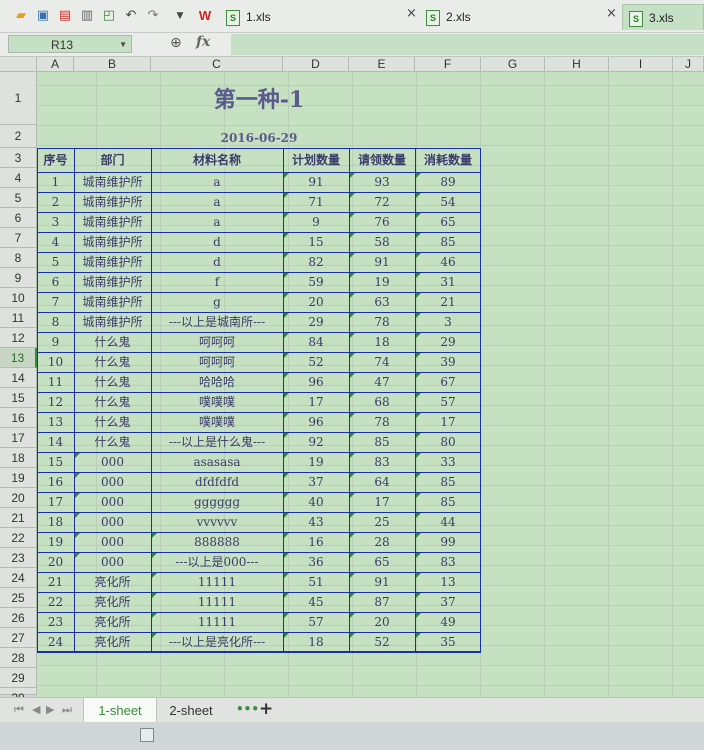 The height and width of the screenshot is (750, 704). What do you see at coordinates (18, 318) in the screenshot?
I see `row-header-11: 11` at bounding box center [18, 318].